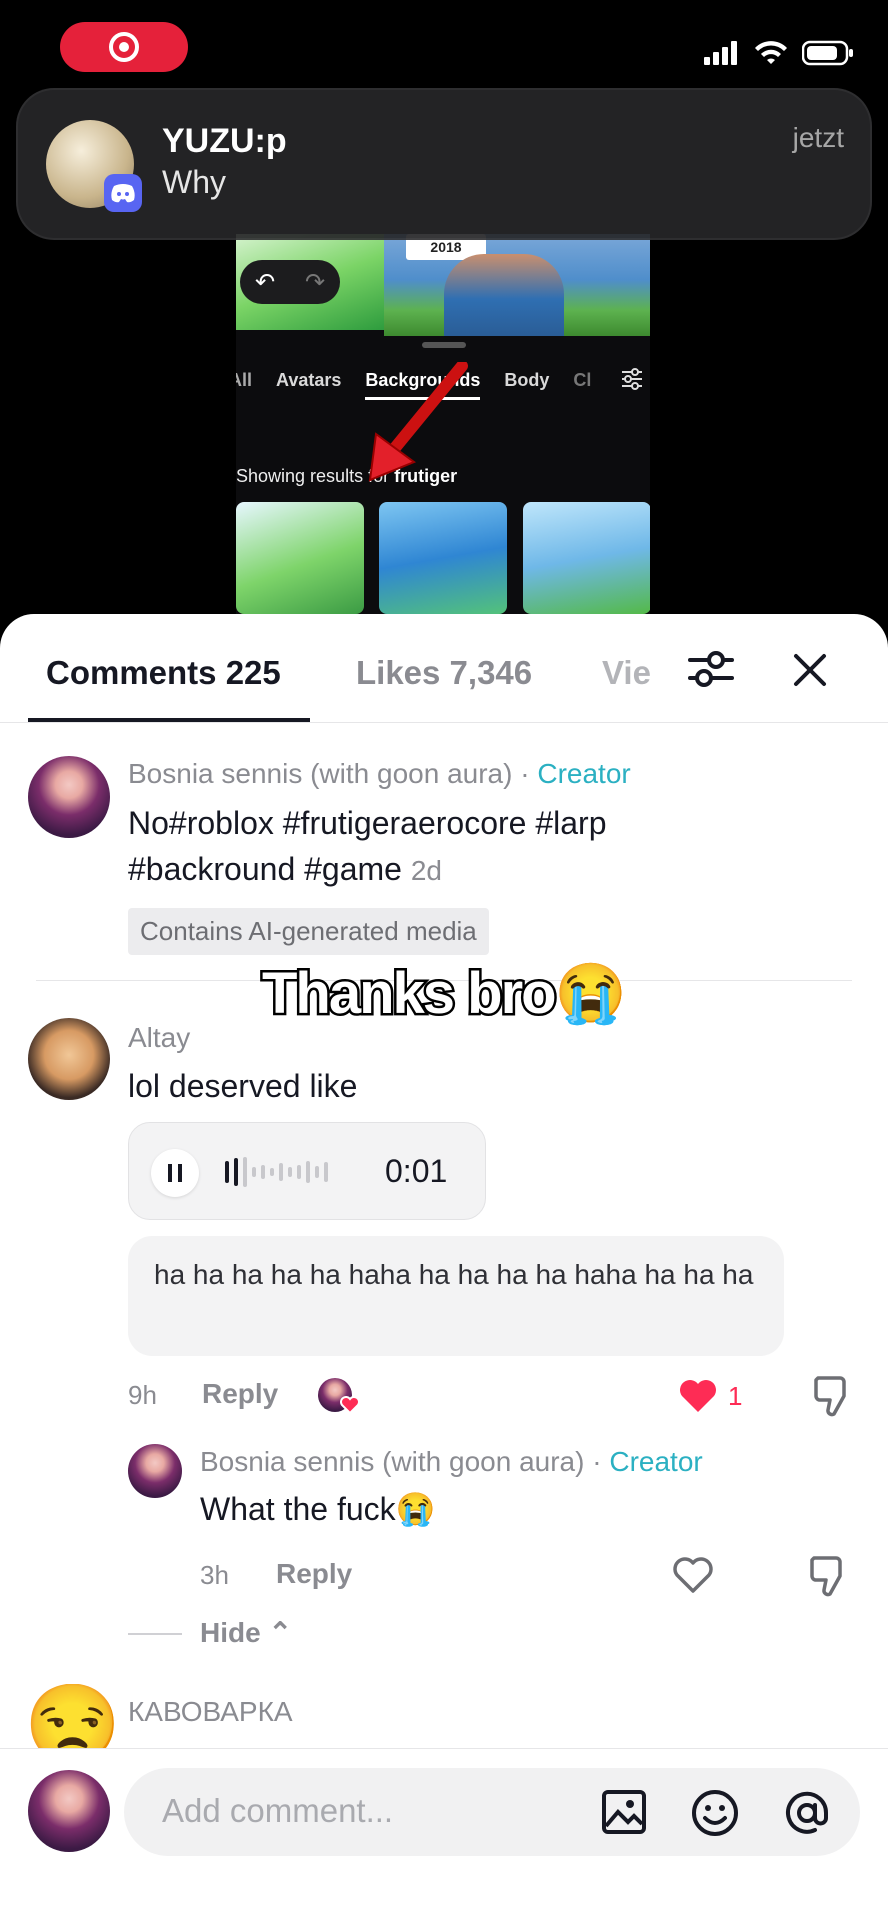 The image size is (888, 1921). I want to click on waveform, so click(276, 1172).